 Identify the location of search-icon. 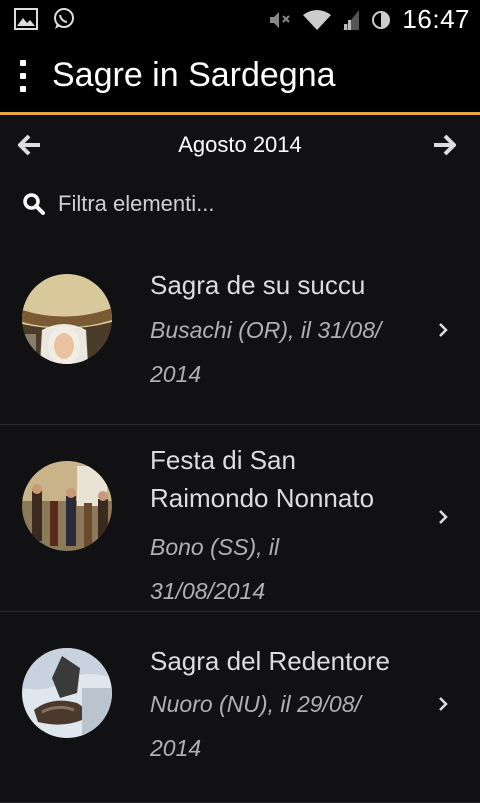
(34, 206).